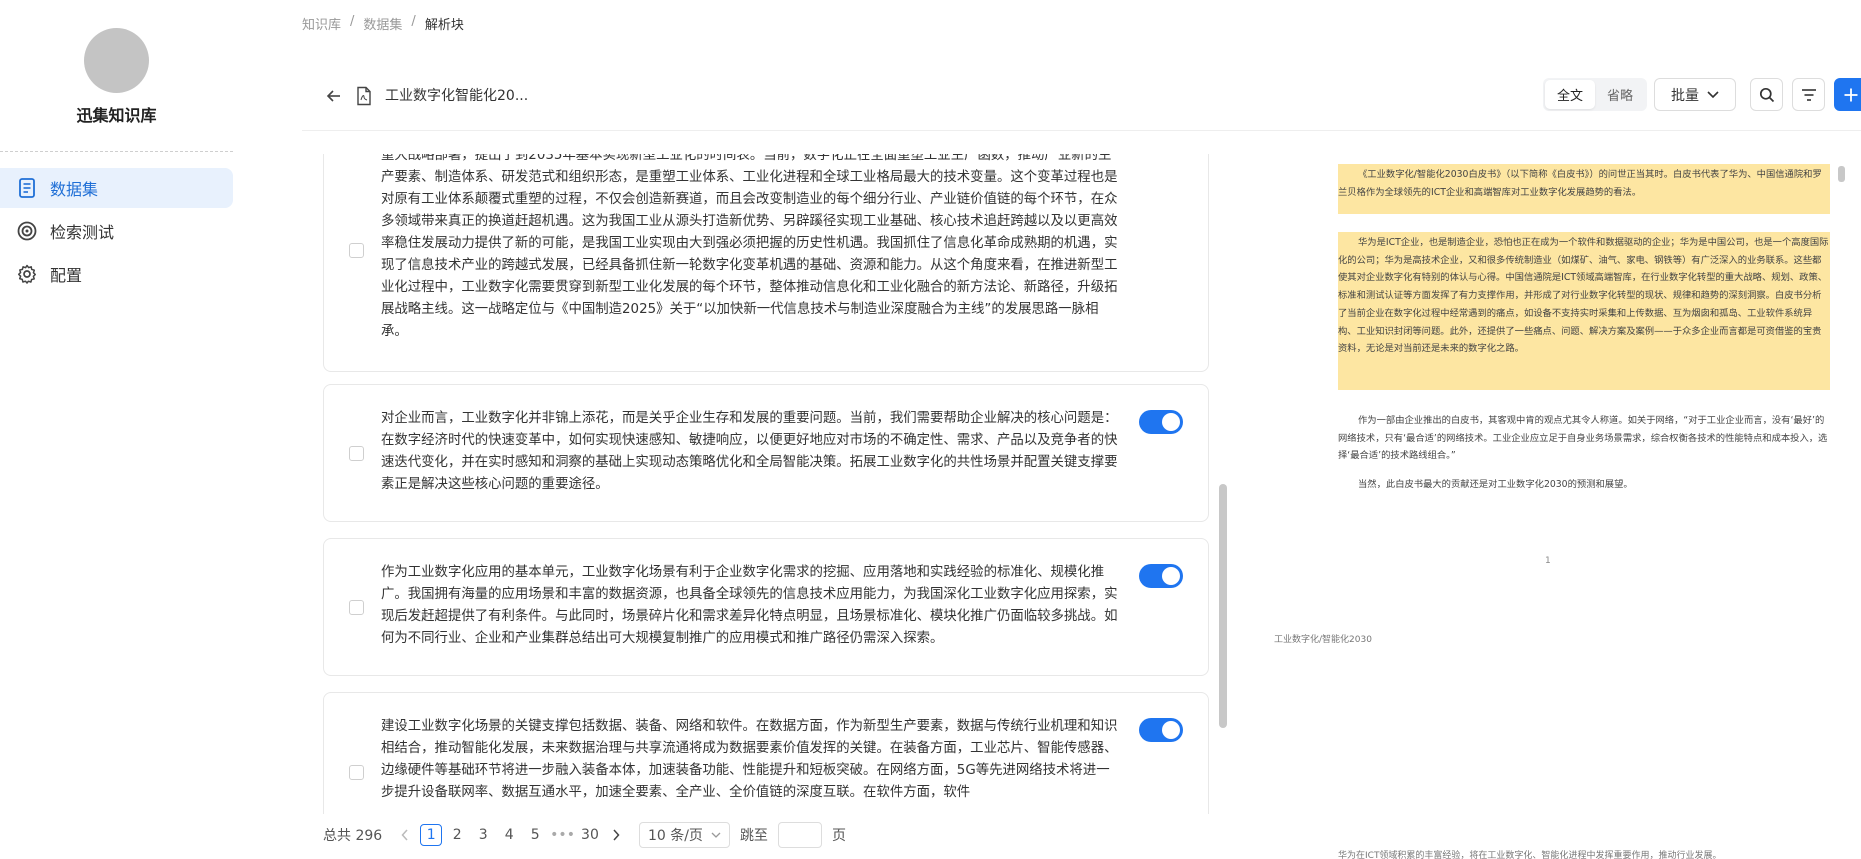  I want to click on filter-button, so click(1808, 94).